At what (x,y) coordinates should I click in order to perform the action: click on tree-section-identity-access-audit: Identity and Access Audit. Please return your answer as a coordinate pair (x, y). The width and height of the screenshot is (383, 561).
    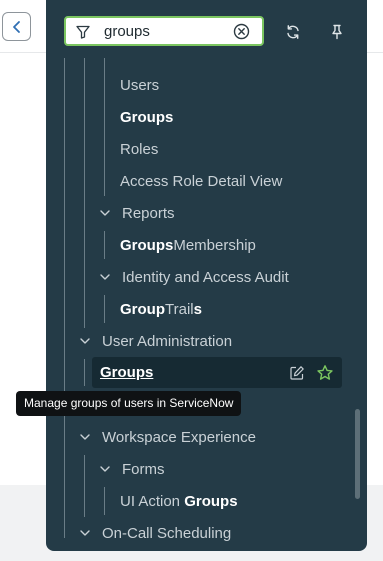
    Looking at the image, I should click on (205, 277).